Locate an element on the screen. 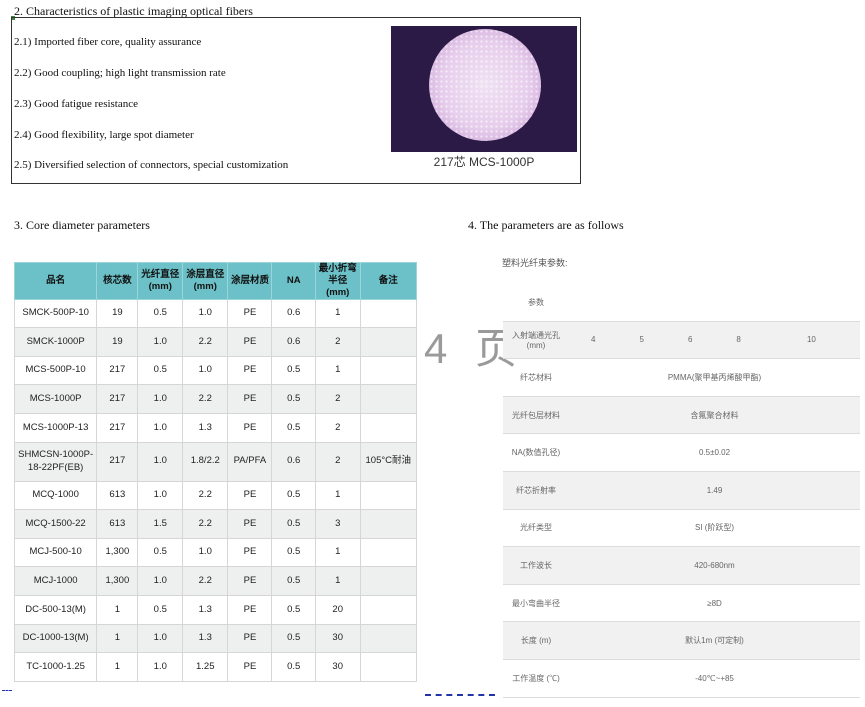 The height and width of the screenshot is (707, 865). table-cell: PA/PFA is located at coordinates (250, 461).